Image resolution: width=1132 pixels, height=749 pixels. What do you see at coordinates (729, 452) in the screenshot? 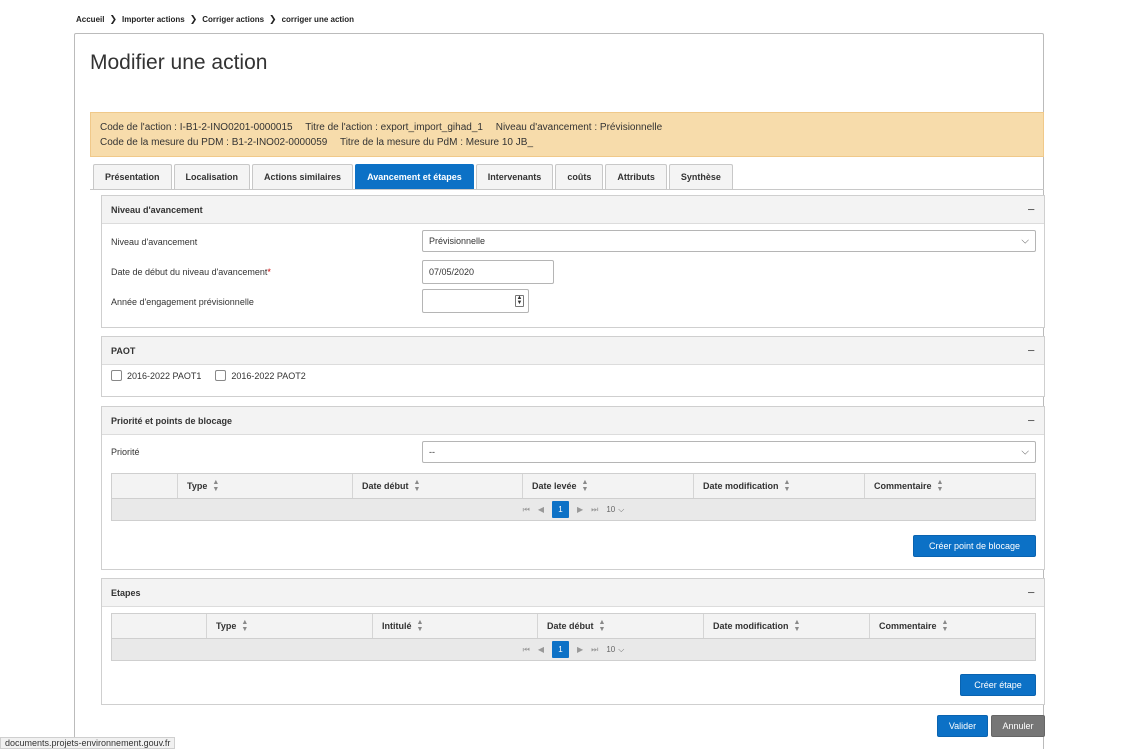
I see `priorite-select: -- ⌵` at bounding box center [729, 452].